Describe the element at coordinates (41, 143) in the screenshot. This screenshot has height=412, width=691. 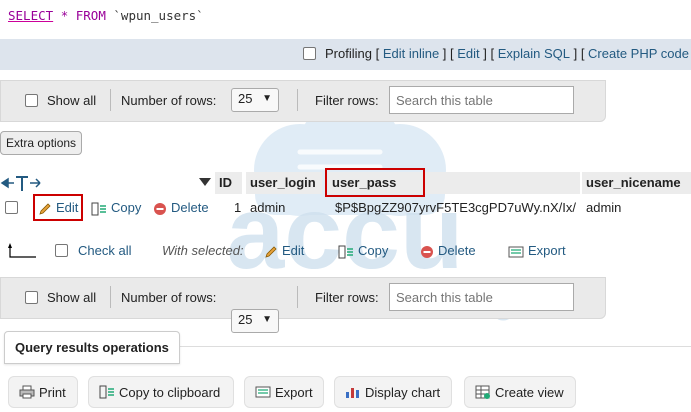
I see `extra-options-button: Extra options` at that location.